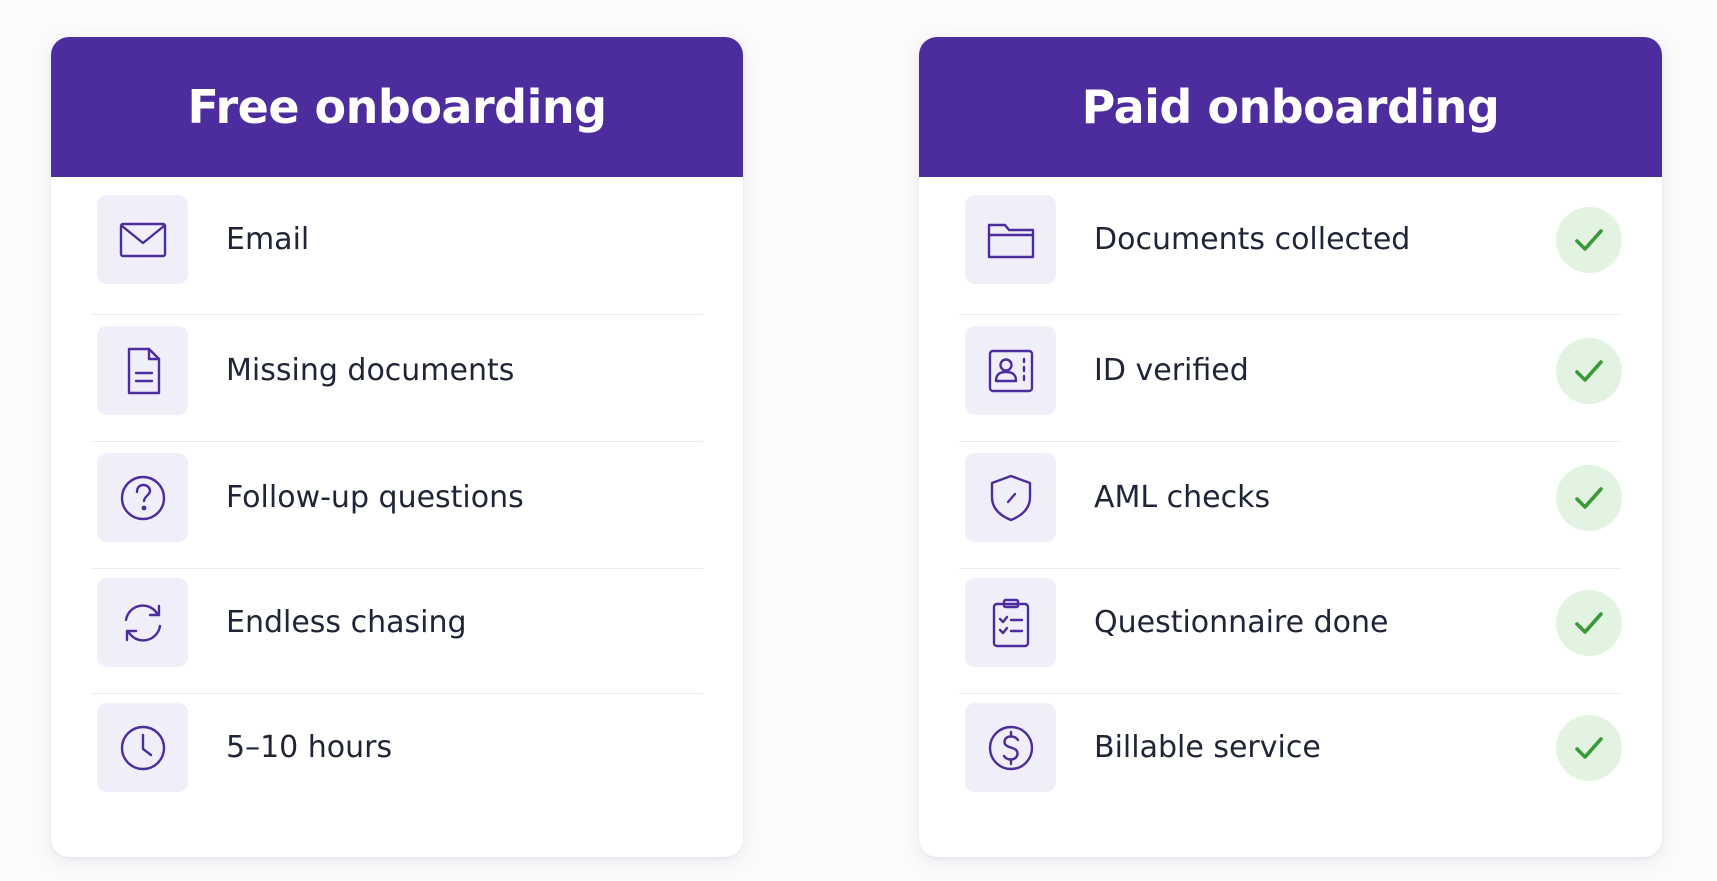 This screenshot has width=1717, height=881. I want to click on free-item-label: Endless chasing, so click(346, 622).